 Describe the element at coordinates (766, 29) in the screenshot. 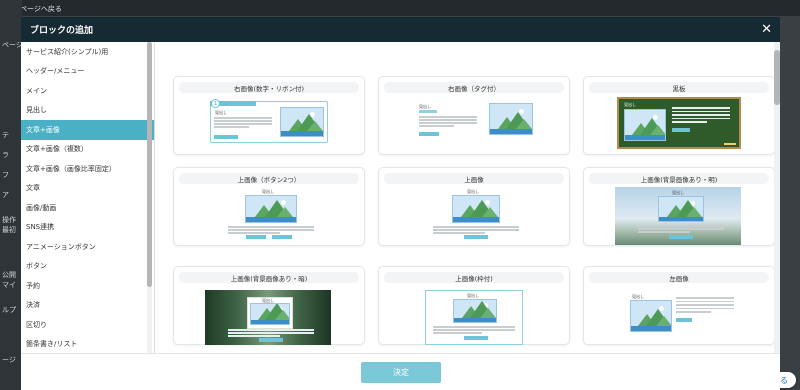

I see `close-icon: ✕` at that location.